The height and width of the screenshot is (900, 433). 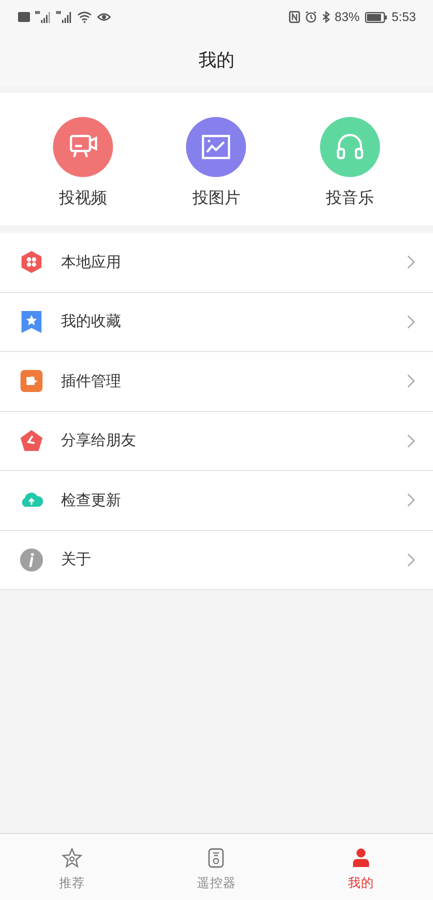 What do you see at coordinates (104, 17) in the screenshot?
I see `eye-icon` at bounding box center [104, 17].